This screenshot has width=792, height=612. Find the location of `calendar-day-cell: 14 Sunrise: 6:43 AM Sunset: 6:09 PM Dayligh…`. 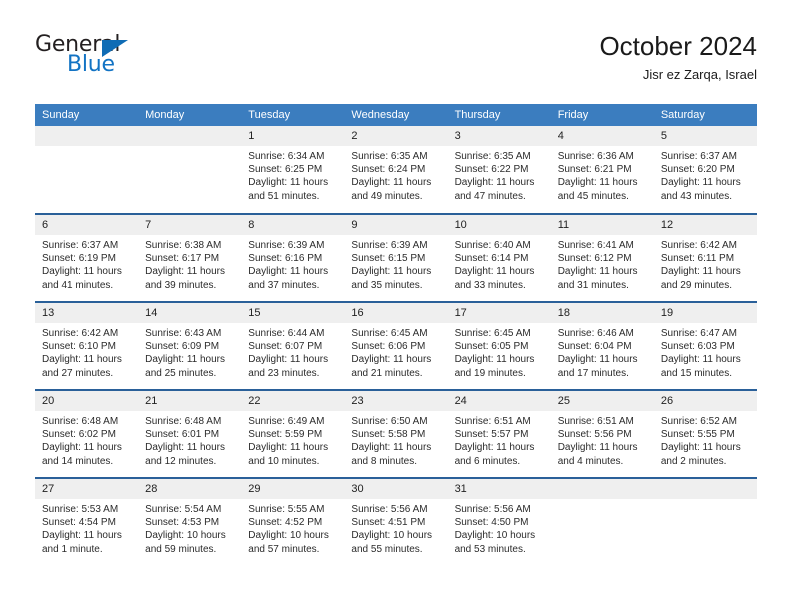

calendar-day-cell: 14 Sunrise: 6:43 AM Sunset: 6:09 PM Dayligh… is located at coordinates (190, 345).